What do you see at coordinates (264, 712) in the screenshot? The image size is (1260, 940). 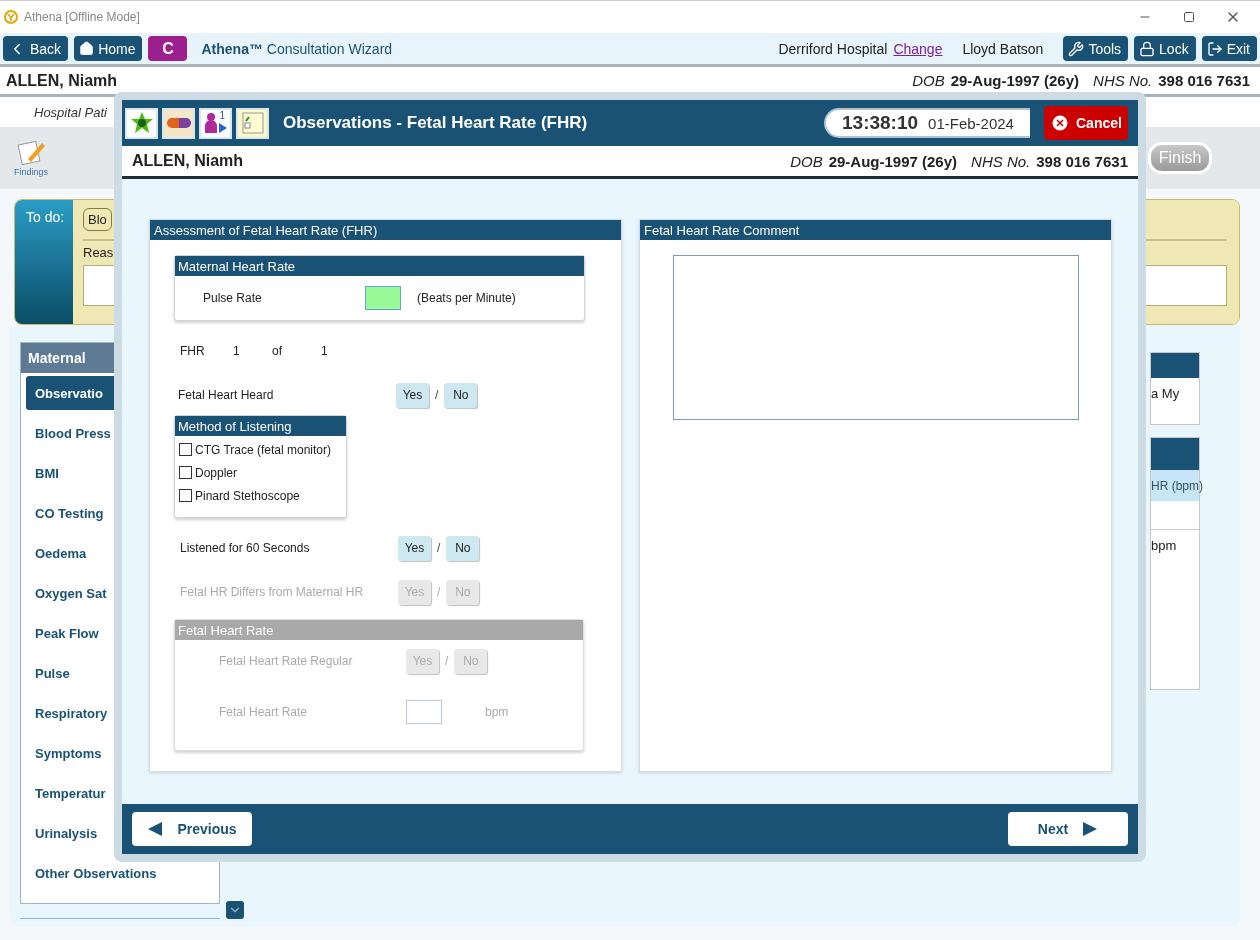 I see `rate-label: Fetal Heart Rate` at bounding box center [264, 712].